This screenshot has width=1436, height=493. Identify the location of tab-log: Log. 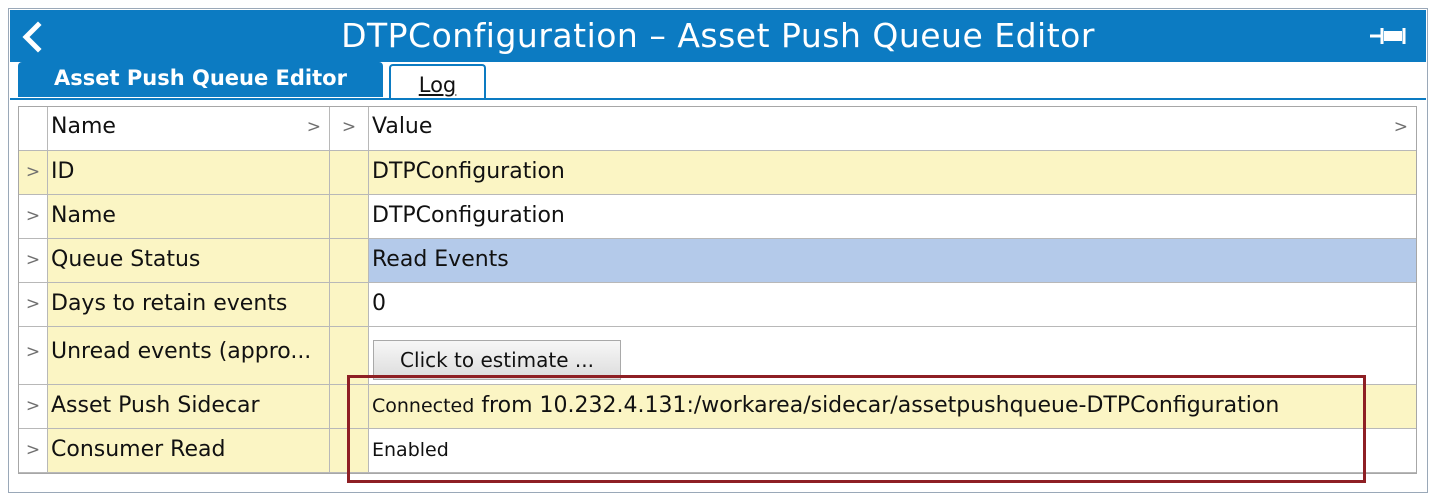
(437, 81).